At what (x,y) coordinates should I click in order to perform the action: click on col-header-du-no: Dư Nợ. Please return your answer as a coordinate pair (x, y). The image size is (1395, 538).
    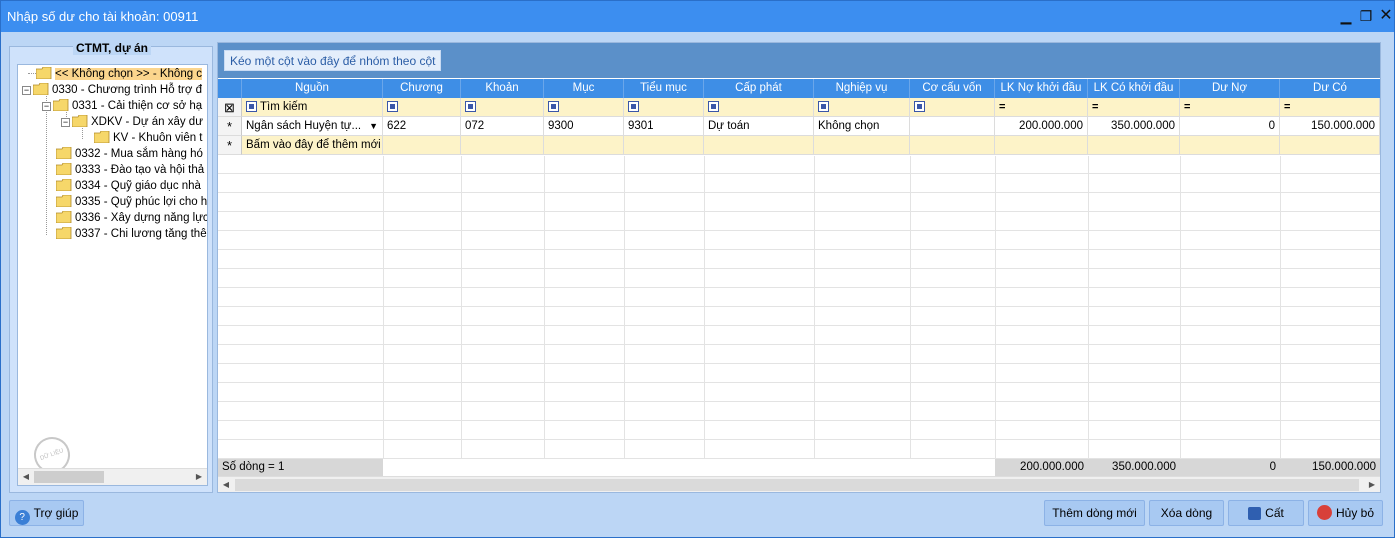
    Looking at the image, I should click on (1230, 88).